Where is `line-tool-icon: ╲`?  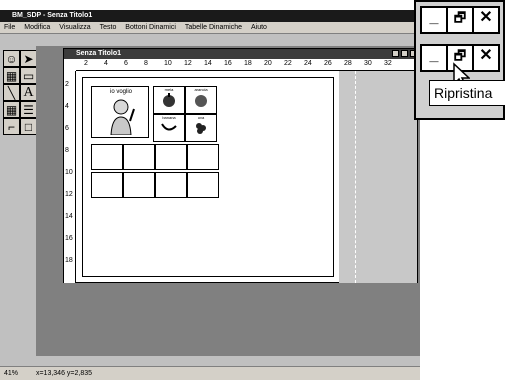 line-tool-icon: ╲ is located at coordinates (11, 92).